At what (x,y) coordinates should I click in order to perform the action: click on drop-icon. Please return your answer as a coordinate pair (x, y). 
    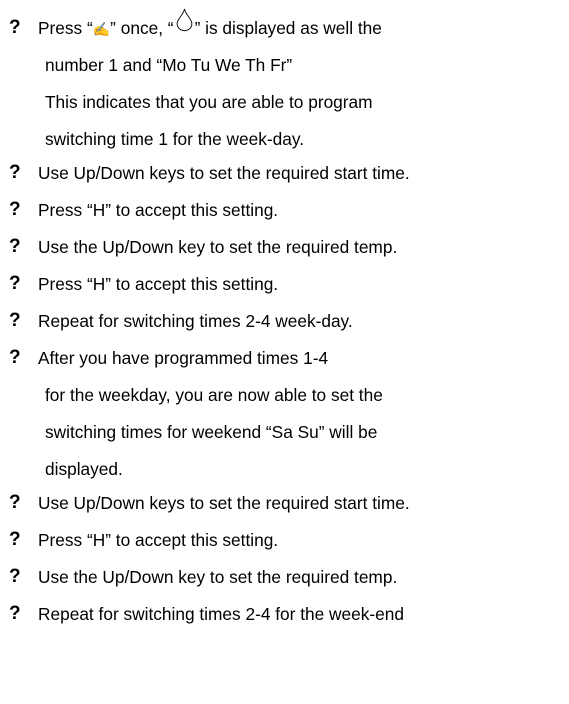
    Looking at the image, I should click on (184, 20).